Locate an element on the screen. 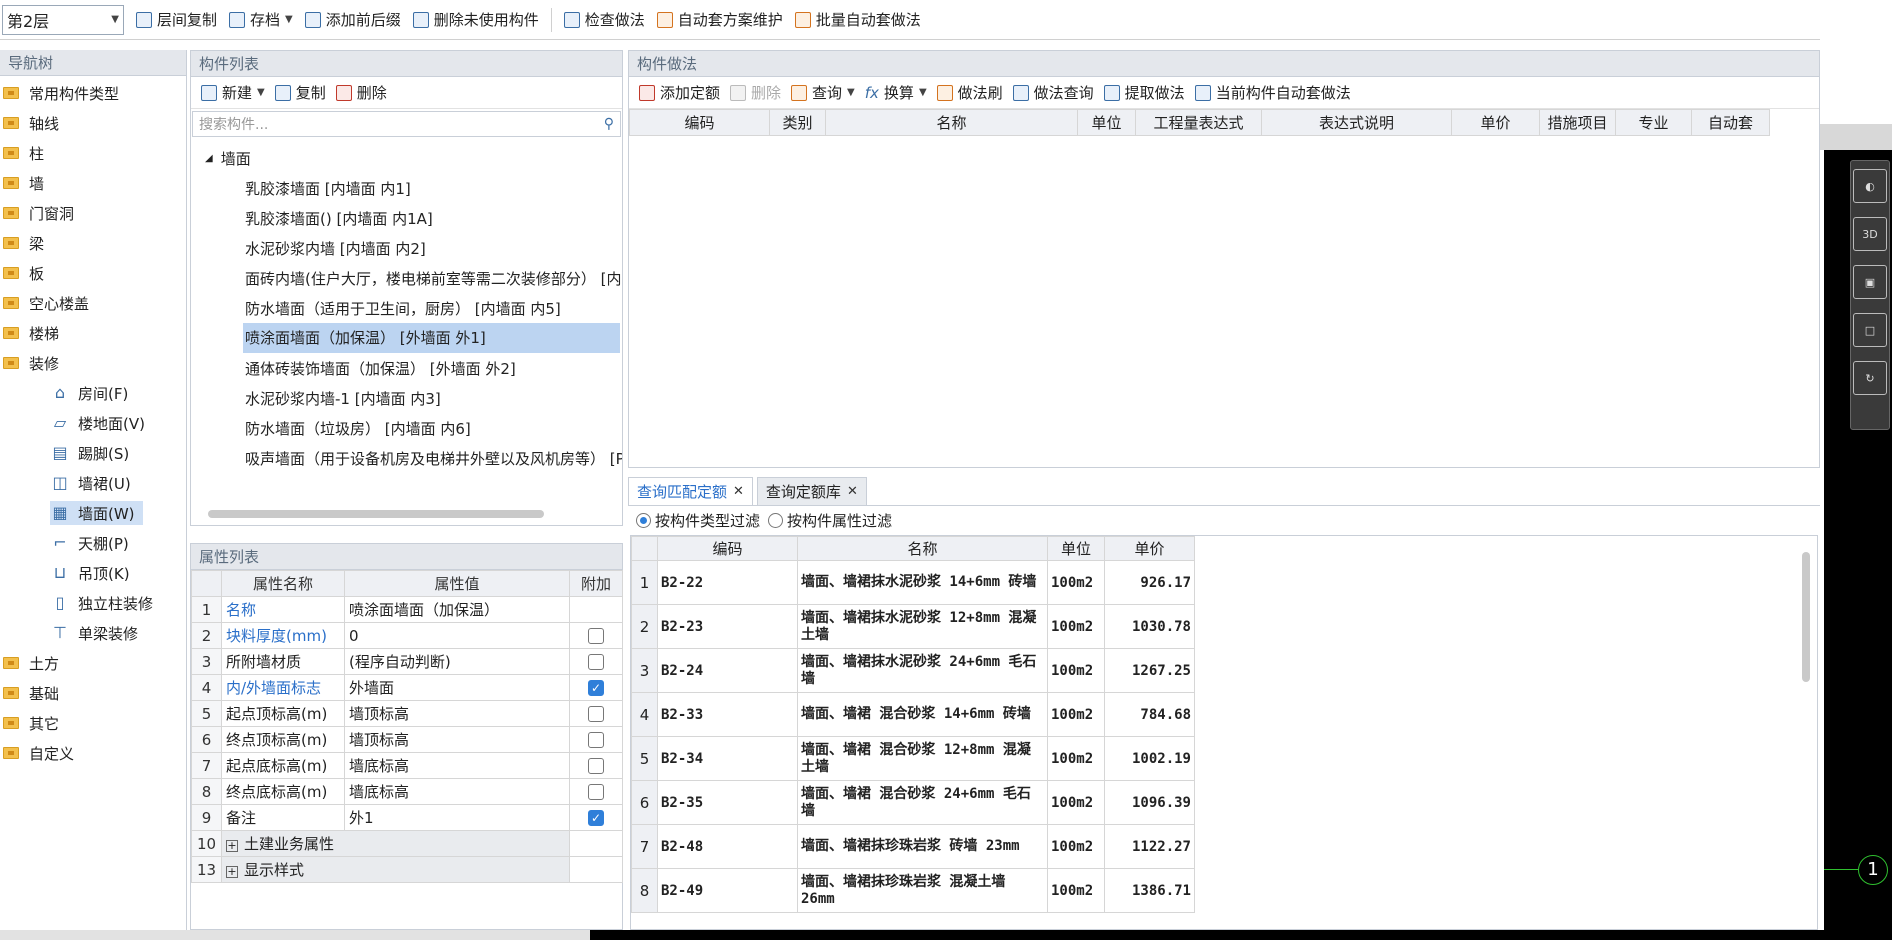 The image size is (1892, 940). property-row: 8 终点底标高(m) 墙底标高 is located at coordinates (407, 791).